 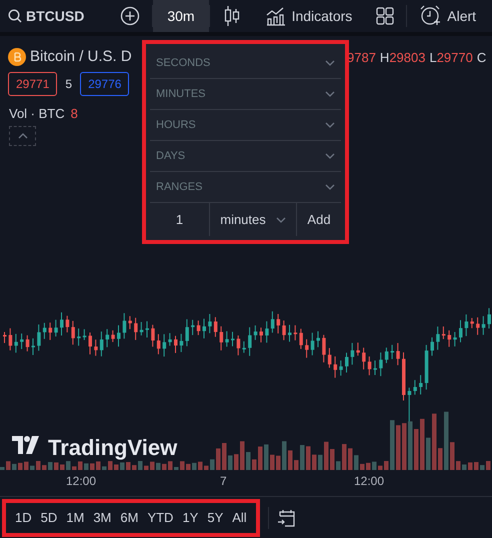 What do you see at coordinates (130, 16) in the screenshot?
I see `plus-circle-icon` at bounding box center [130, 16].